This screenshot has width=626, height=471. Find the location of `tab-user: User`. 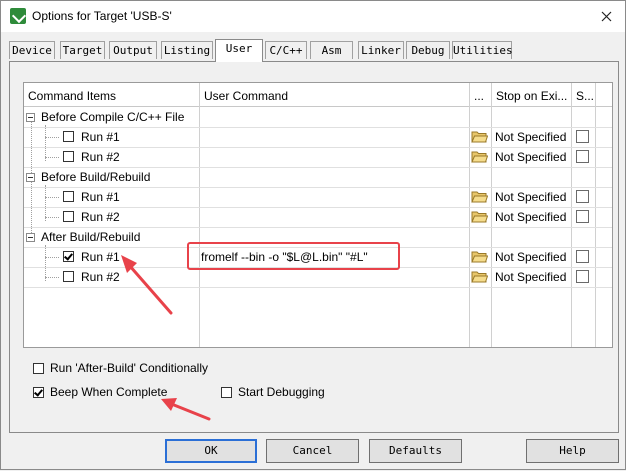

tab-user: User is located at coordinates (239, 50).